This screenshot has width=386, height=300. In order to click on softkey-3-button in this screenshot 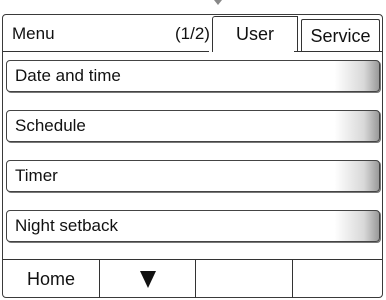, I will do `click(244, 279)`.